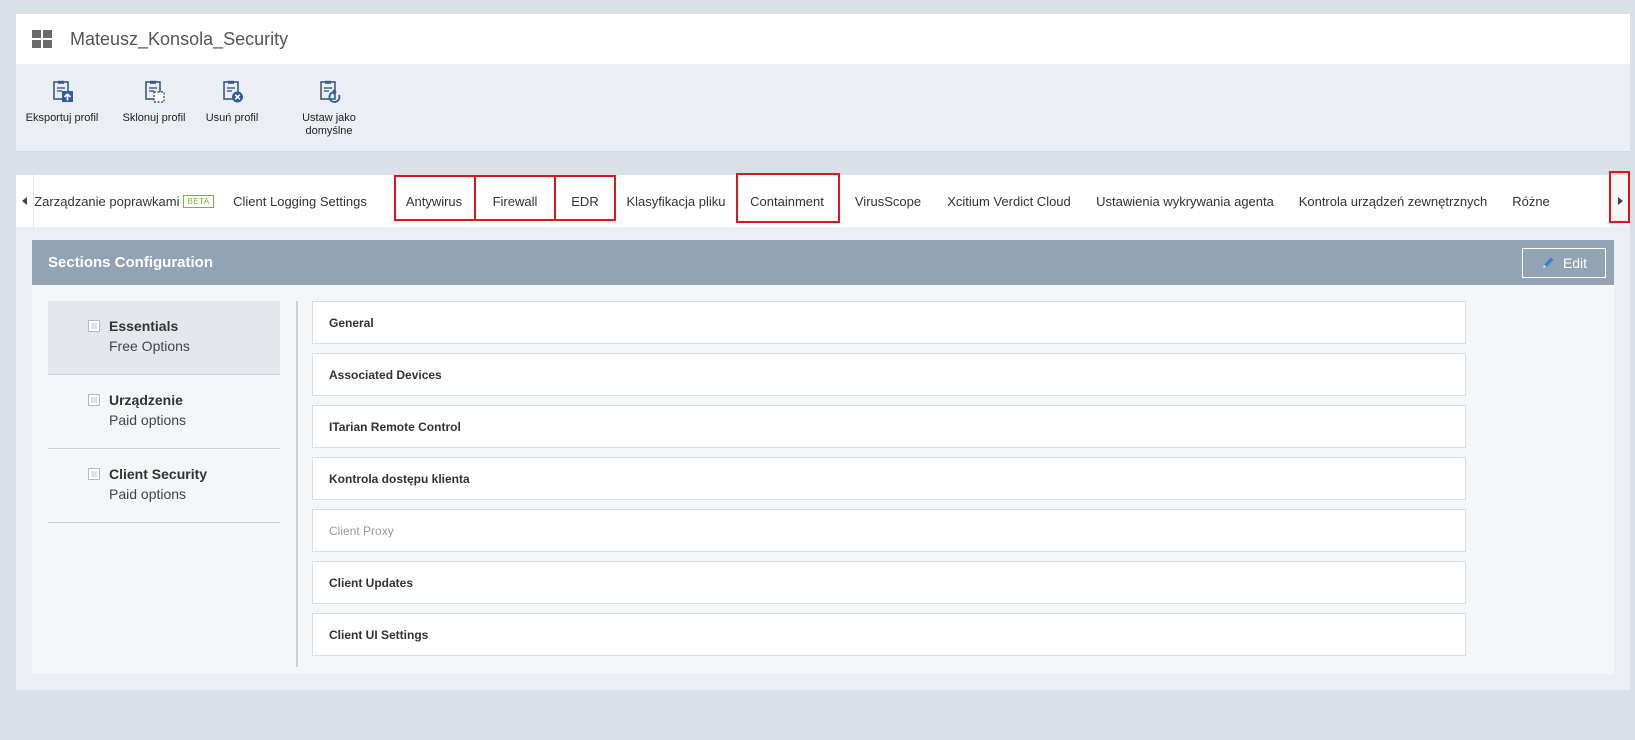 This screenshot has height=740, width=1635. Describe the element at coordinates (155, 91) in the screenshot. I see `clone-icon` at that location.